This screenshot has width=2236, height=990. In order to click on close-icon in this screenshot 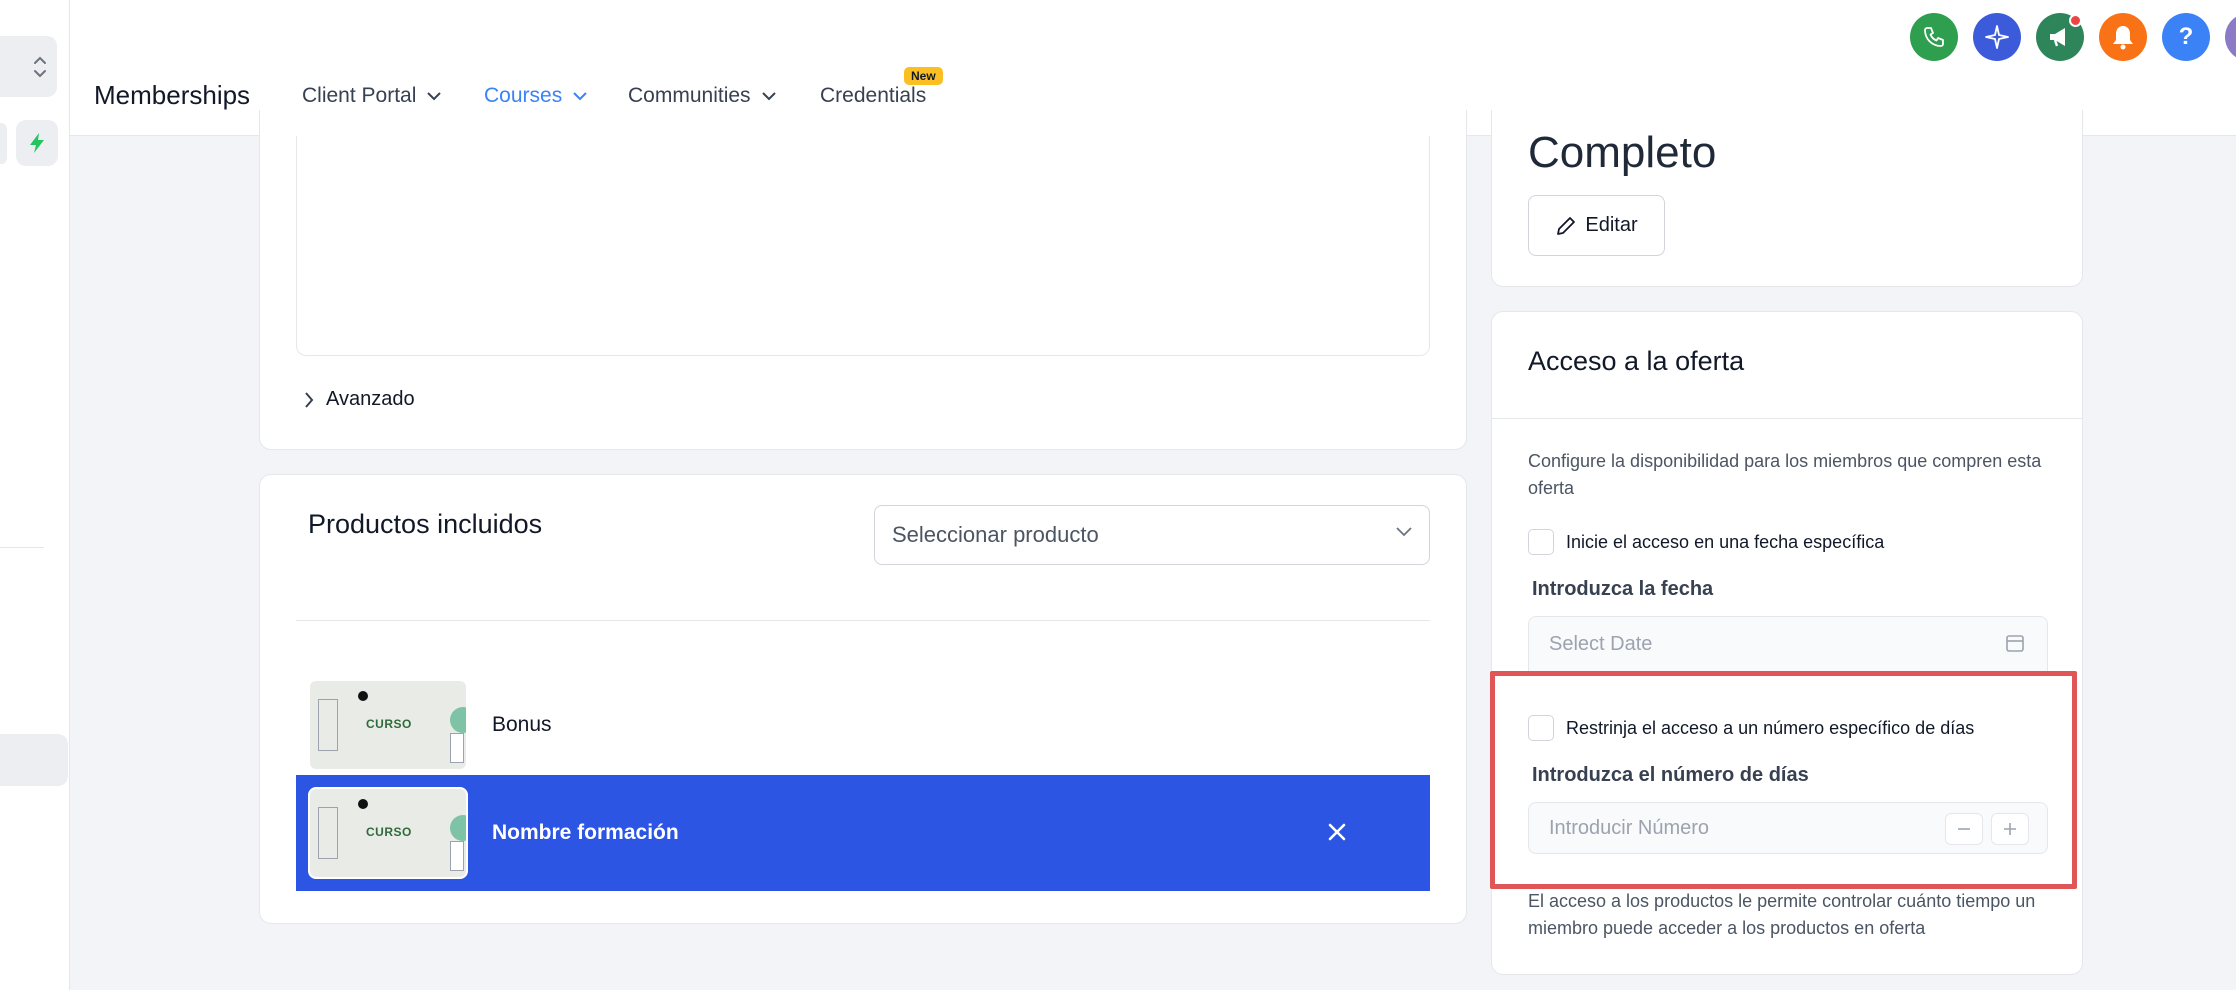, I will do `click(1337, 832)`.